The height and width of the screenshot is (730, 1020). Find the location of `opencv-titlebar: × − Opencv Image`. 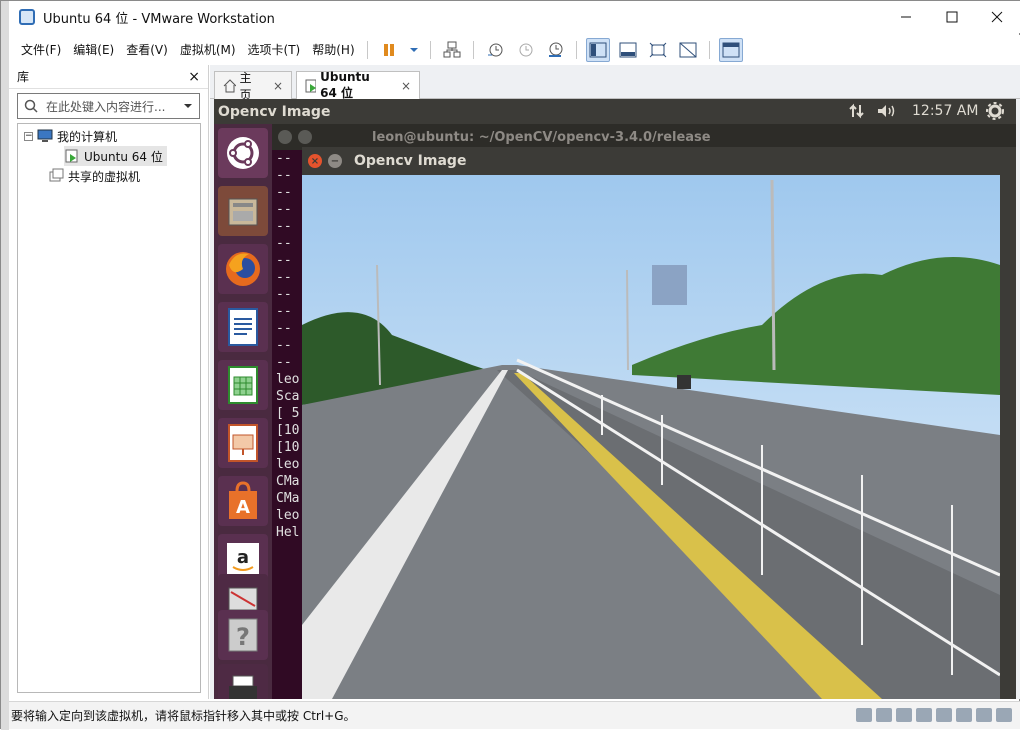

opencv-titlebar: × − Opencv Image is located at coordinates (659, 161).